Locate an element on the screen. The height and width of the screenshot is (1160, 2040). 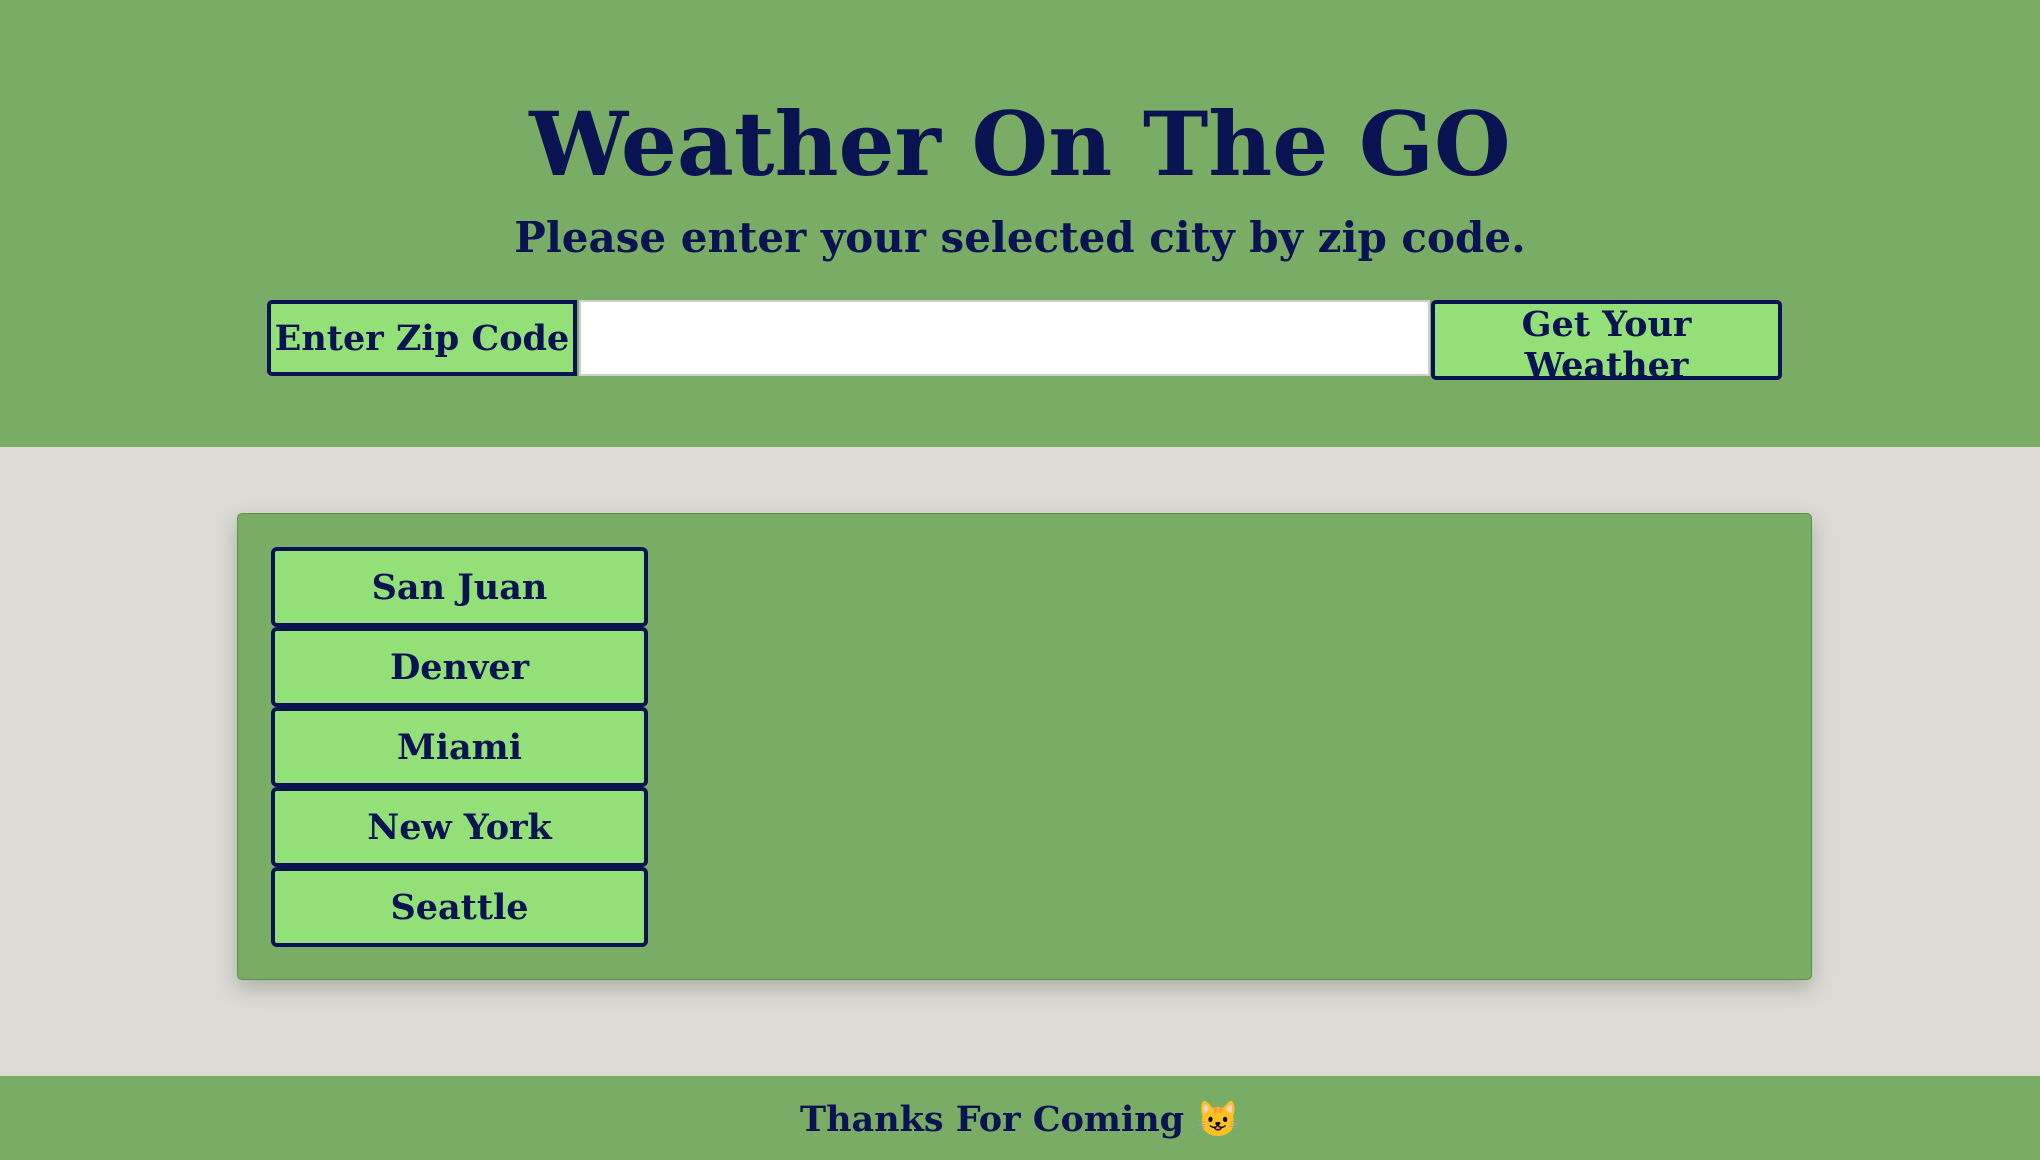
zip-code-label: Enter Zip Code is located at coordinates (422, 338).